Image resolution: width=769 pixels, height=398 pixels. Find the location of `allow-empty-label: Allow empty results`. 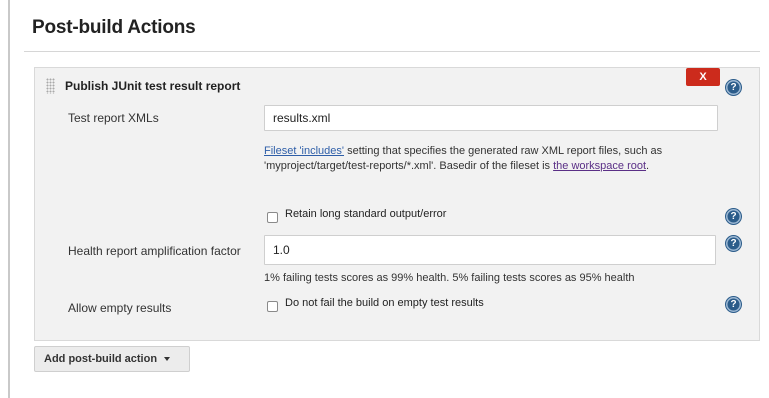

allow-empty-label: Allow empty results is located at coordinates (120, 308).